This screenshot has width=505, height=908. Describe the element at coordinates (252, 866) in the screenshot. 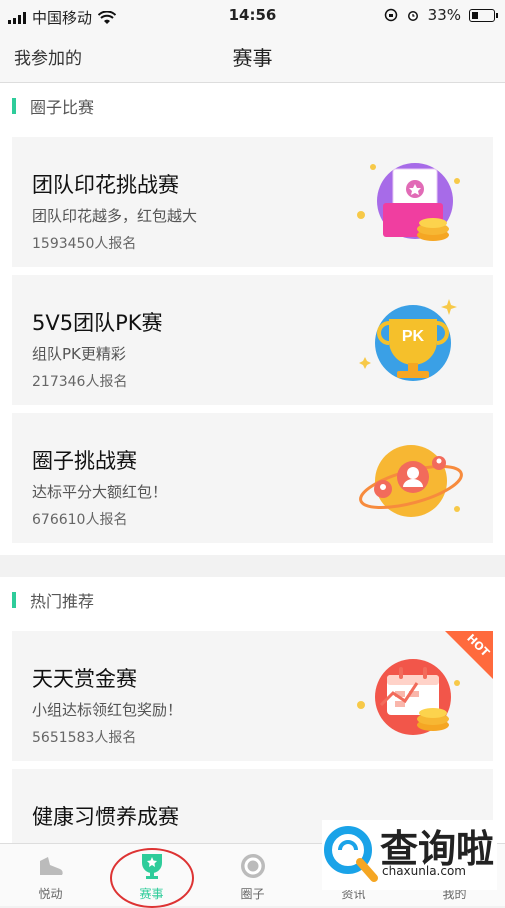

I see `circle-icon` at that location.